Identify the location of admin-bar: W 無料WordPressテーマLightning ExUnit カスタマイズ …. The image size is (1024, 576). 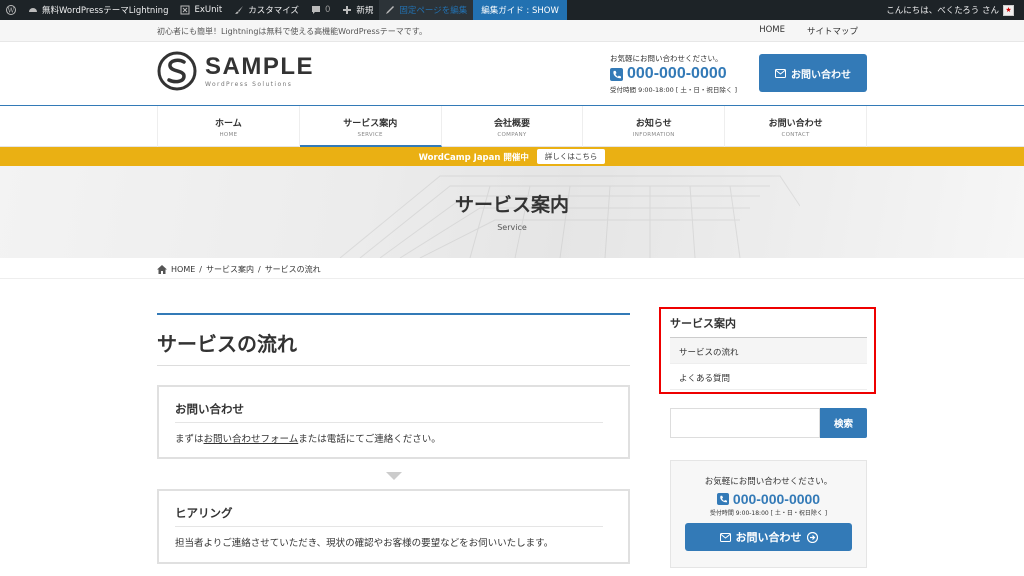
(512, 10).